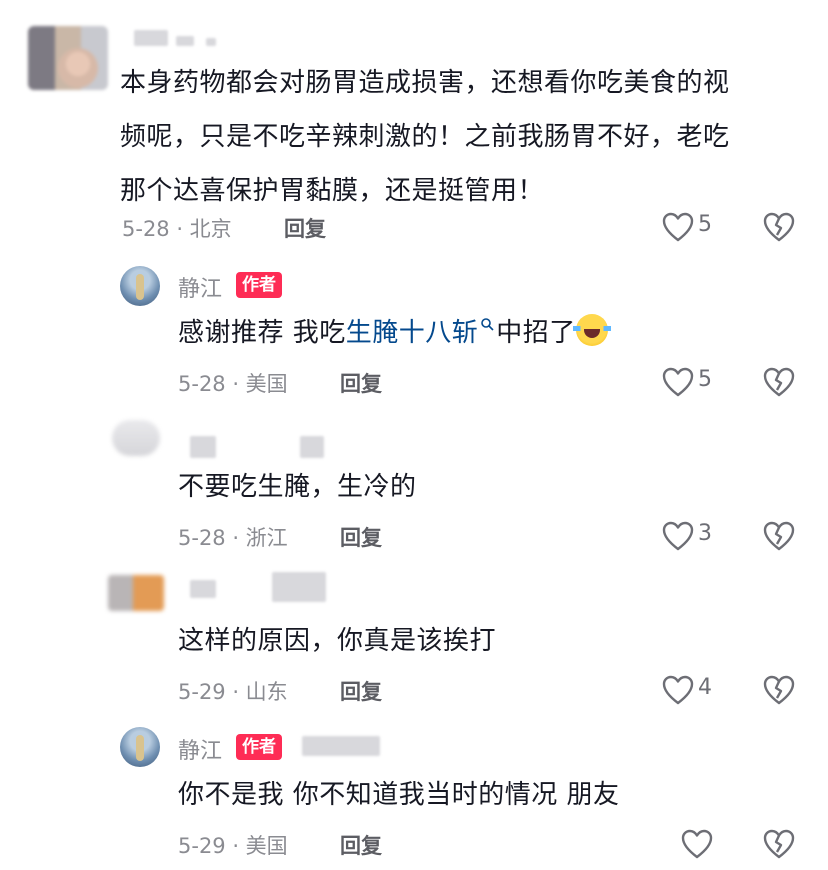  What do you see at coordinates (233, 384) in the screenshot?
I see `reply-date-location: 5-28 · 美国` at bounding box center [233, 384].